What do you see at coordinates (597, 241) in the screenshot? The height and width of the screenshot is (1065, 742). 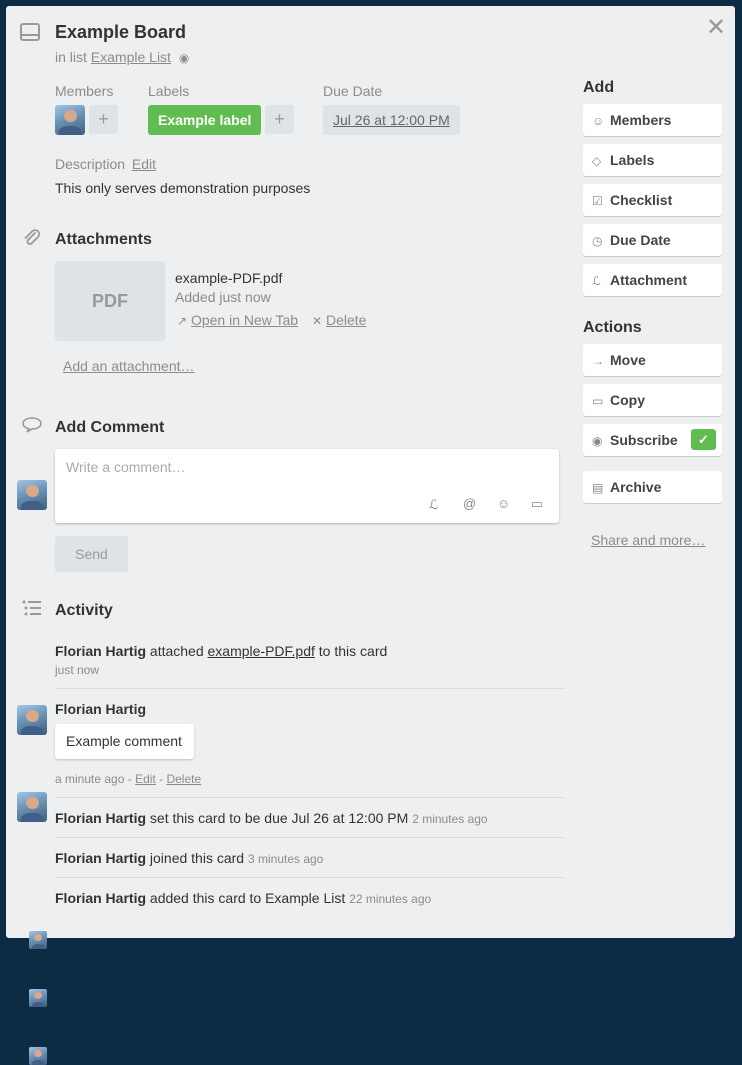 I see `clock-icon: ◷` at bounding box center [597, 241].